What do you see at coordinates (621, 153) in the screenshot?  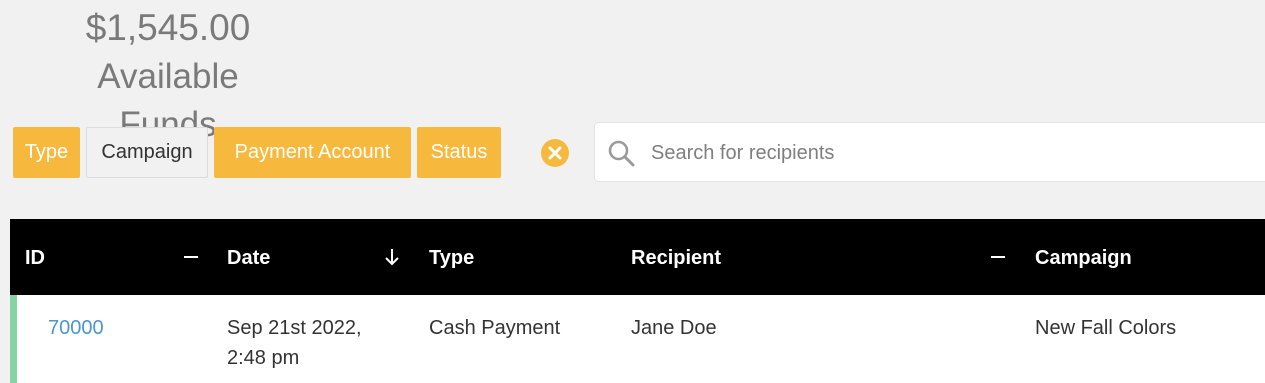 I see `search-icon` at bounding box center [621, 153].